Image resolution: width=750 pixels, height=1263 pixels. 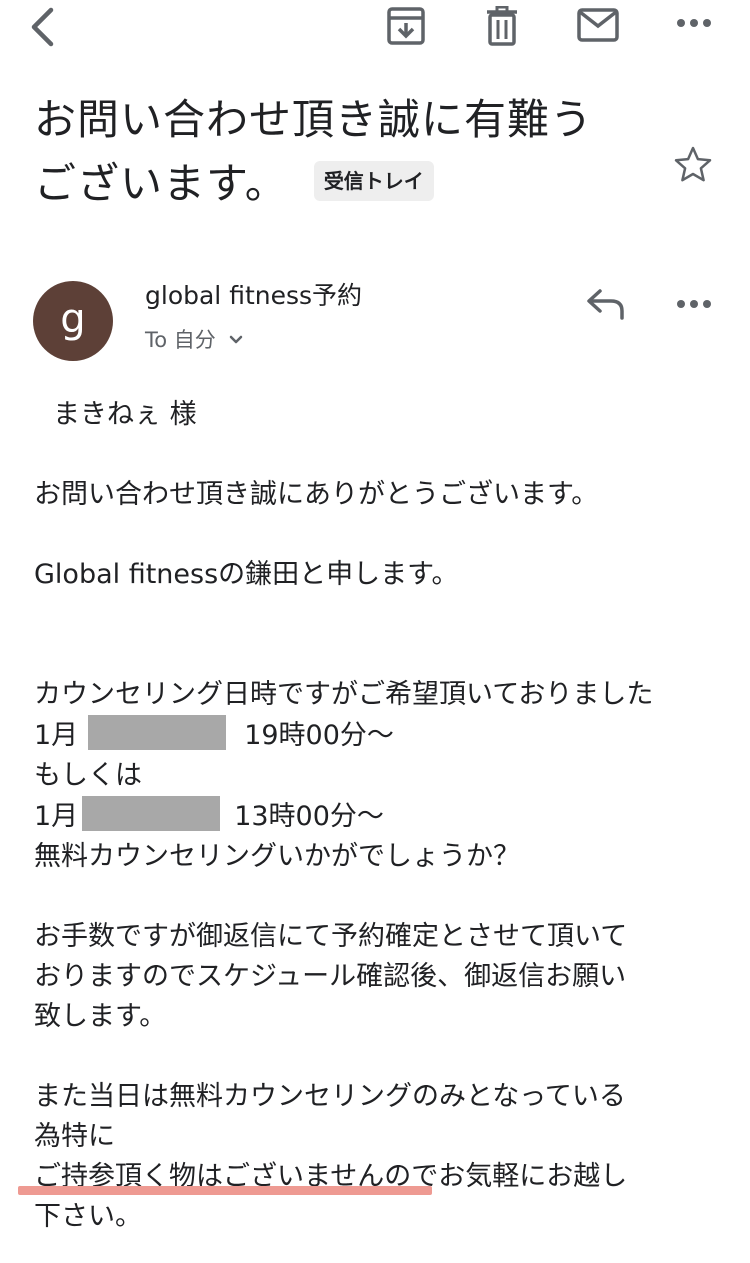 What do you see at coordinates (73, 321) in the screenshot?
I see `avatar: g` at bounding box center [73, 321].